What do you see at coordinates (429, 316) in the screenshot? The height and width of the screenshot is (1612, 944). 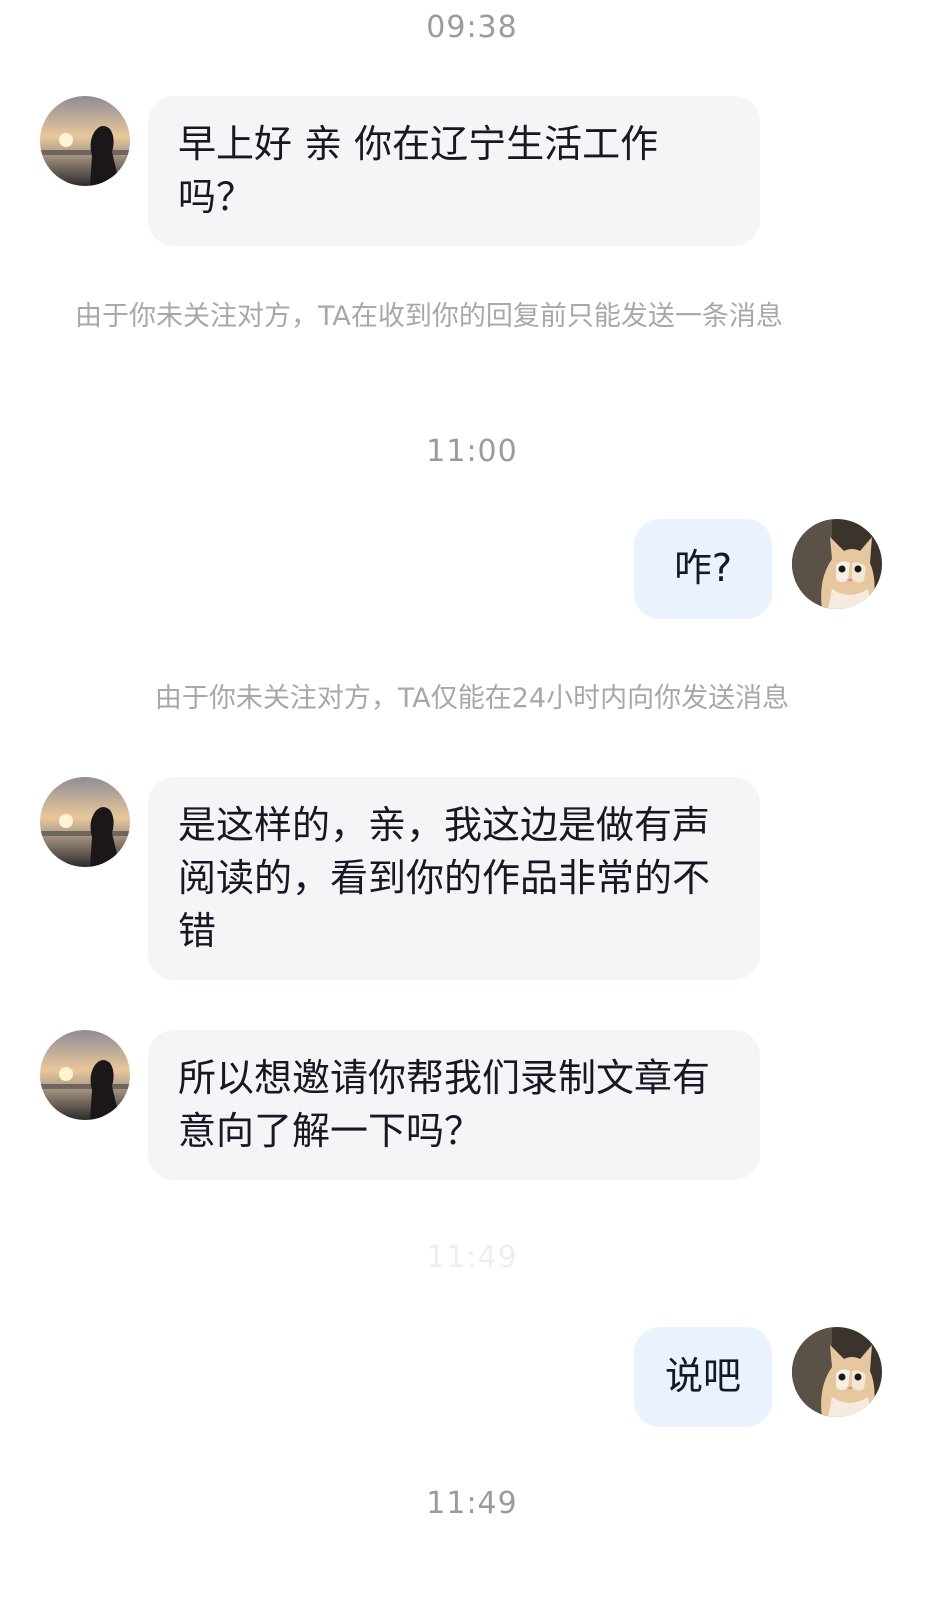 I see `system-notice: 由于你未关注对方，TA在收到你的回复前只能发送一条消息` at bounding box center [429, 316].